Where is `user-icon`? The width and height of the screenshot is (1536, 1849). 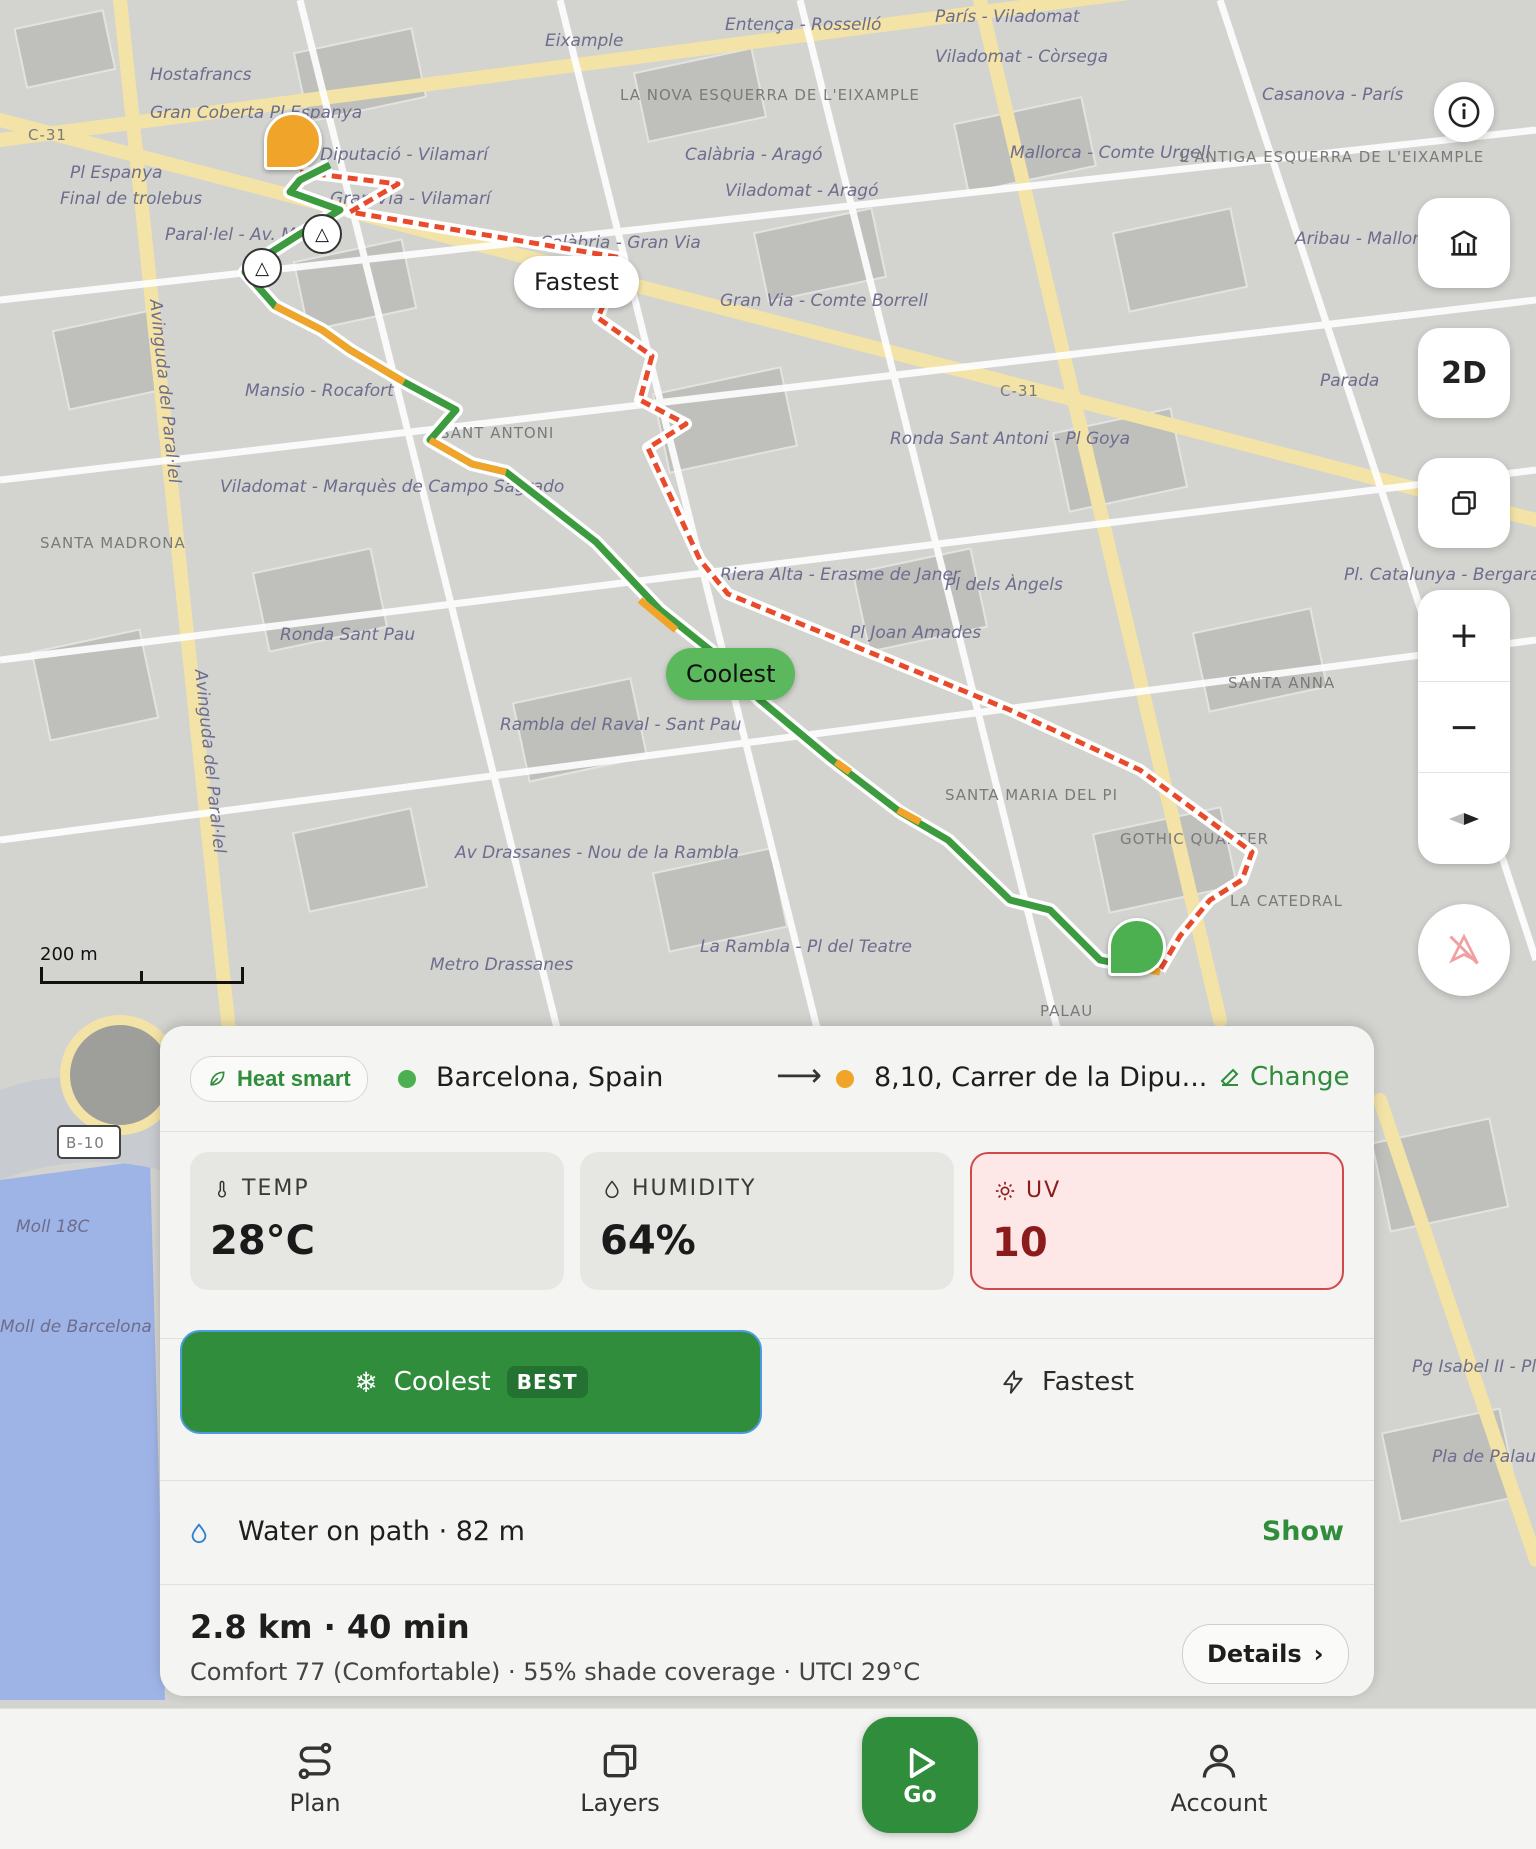
user-icon is located at coordinates (1219, 1761).